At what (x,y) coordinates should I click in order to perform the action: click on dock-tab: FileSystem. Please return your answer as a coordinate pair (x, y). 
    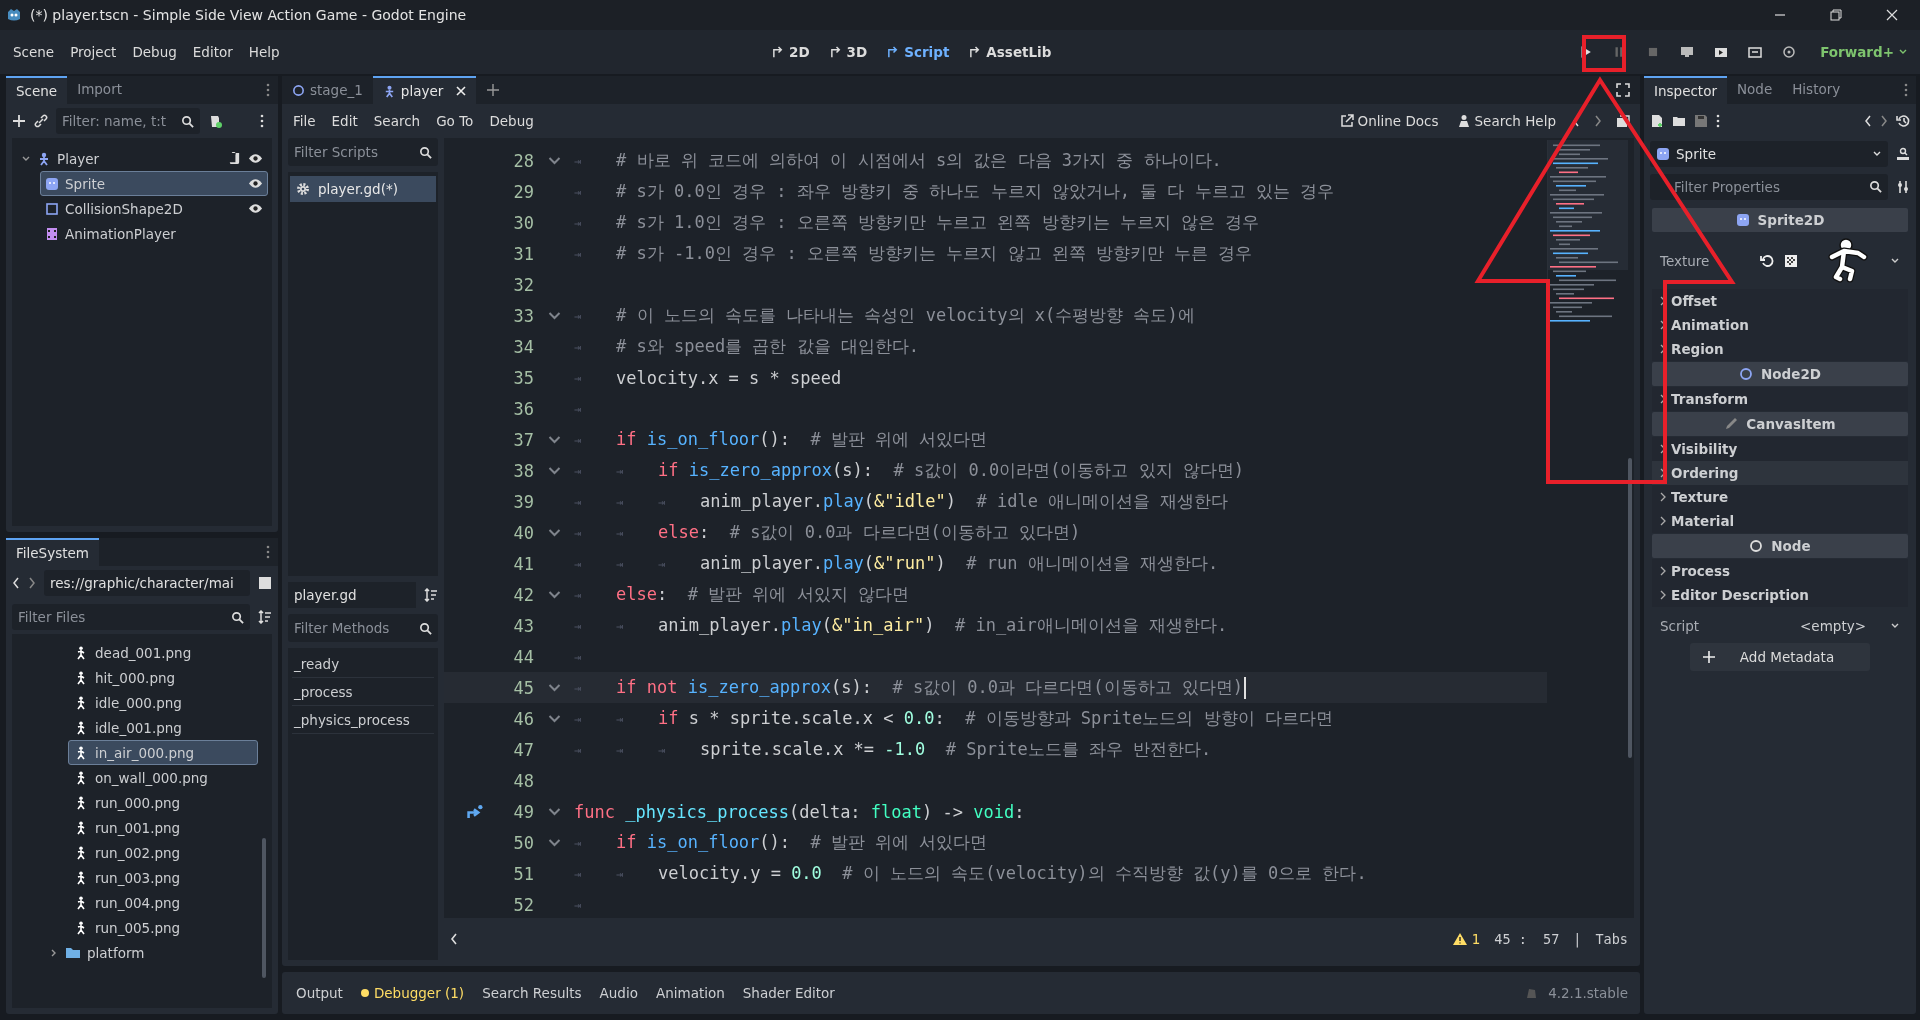
    Looking at the image, I should click on (52, 552).